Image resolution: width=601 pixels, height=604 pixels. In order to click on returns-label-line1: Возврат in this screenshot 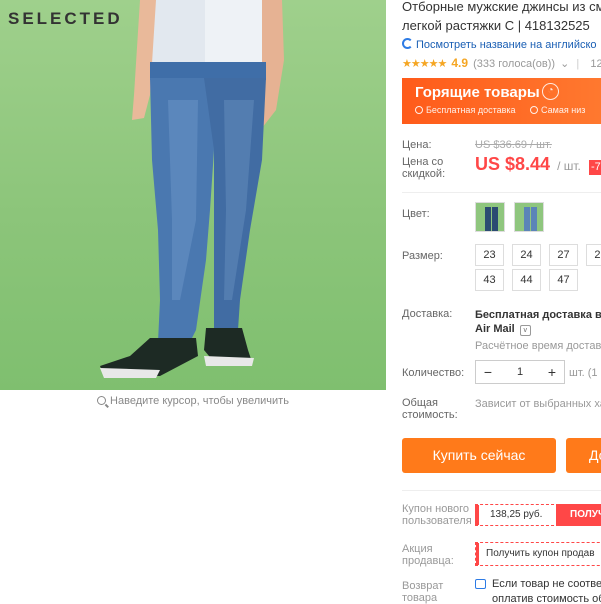, I will do `click(423, 586)`.